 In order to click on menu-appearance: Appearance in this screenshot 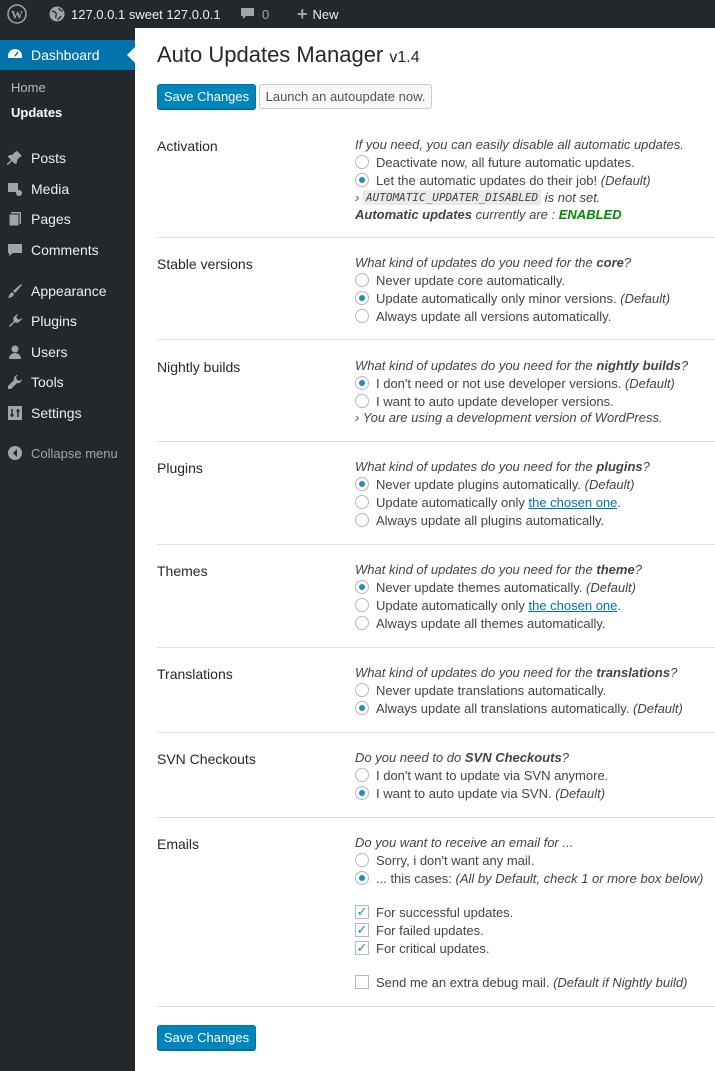, I will do `click(67, 291)`.